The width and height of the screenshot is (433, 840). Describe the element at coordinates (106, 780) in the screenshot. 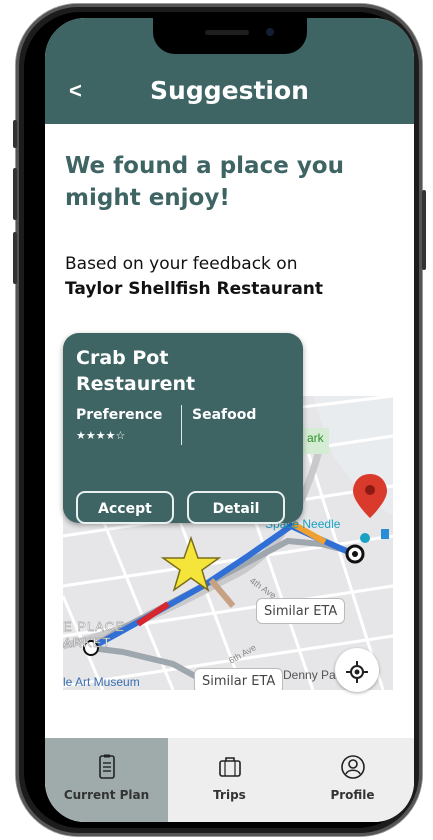

I see `tab-current-plan: Current Plan` at that location.